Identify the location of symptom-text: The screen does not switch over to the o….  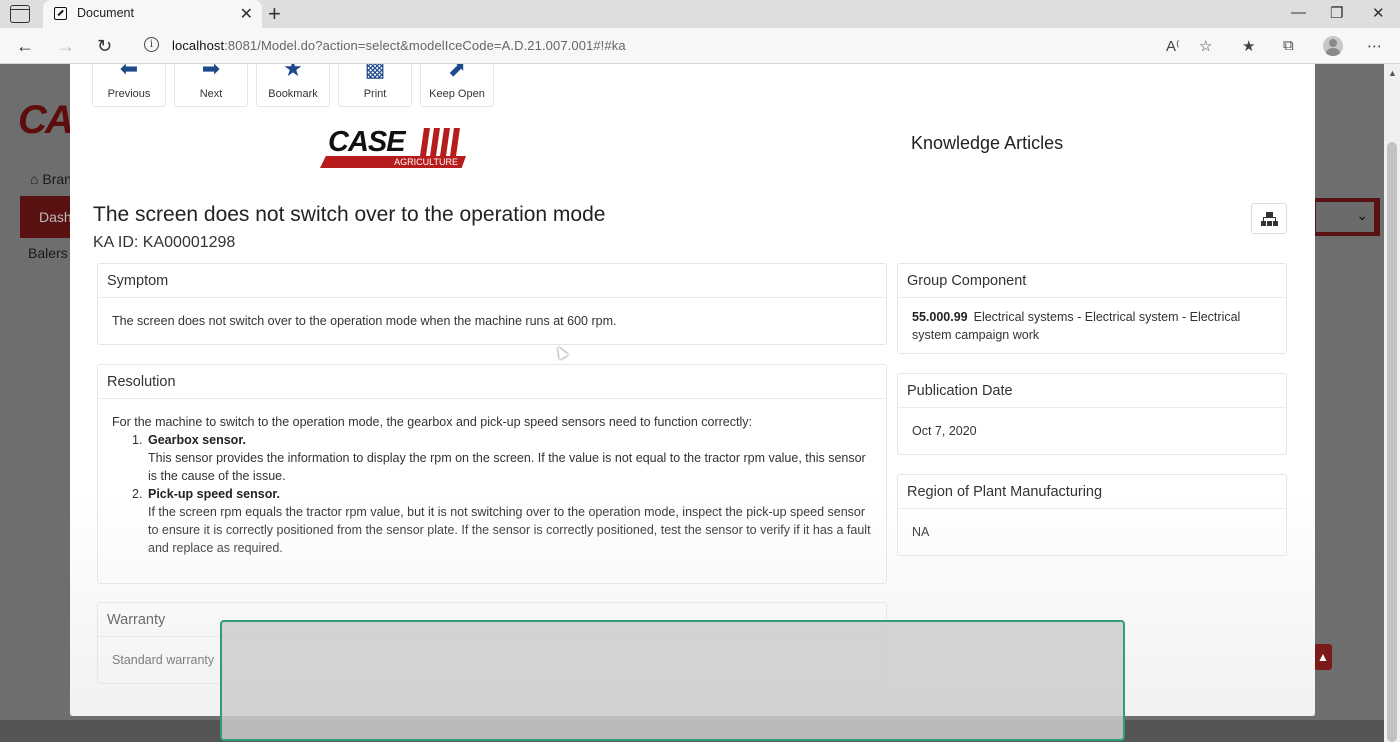
(364, 321).